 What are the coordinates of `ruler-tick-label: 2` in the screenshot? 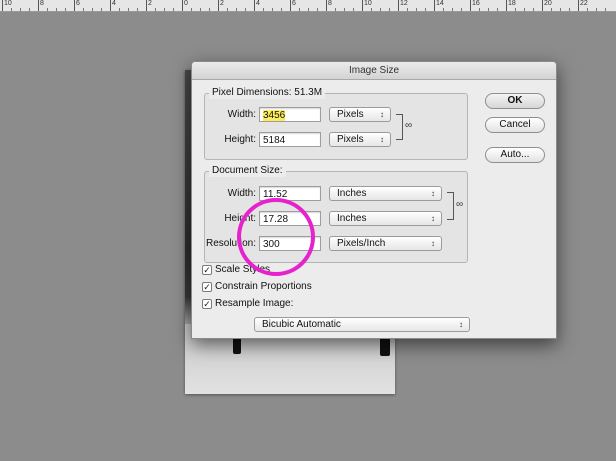 It's located at (222, 3).